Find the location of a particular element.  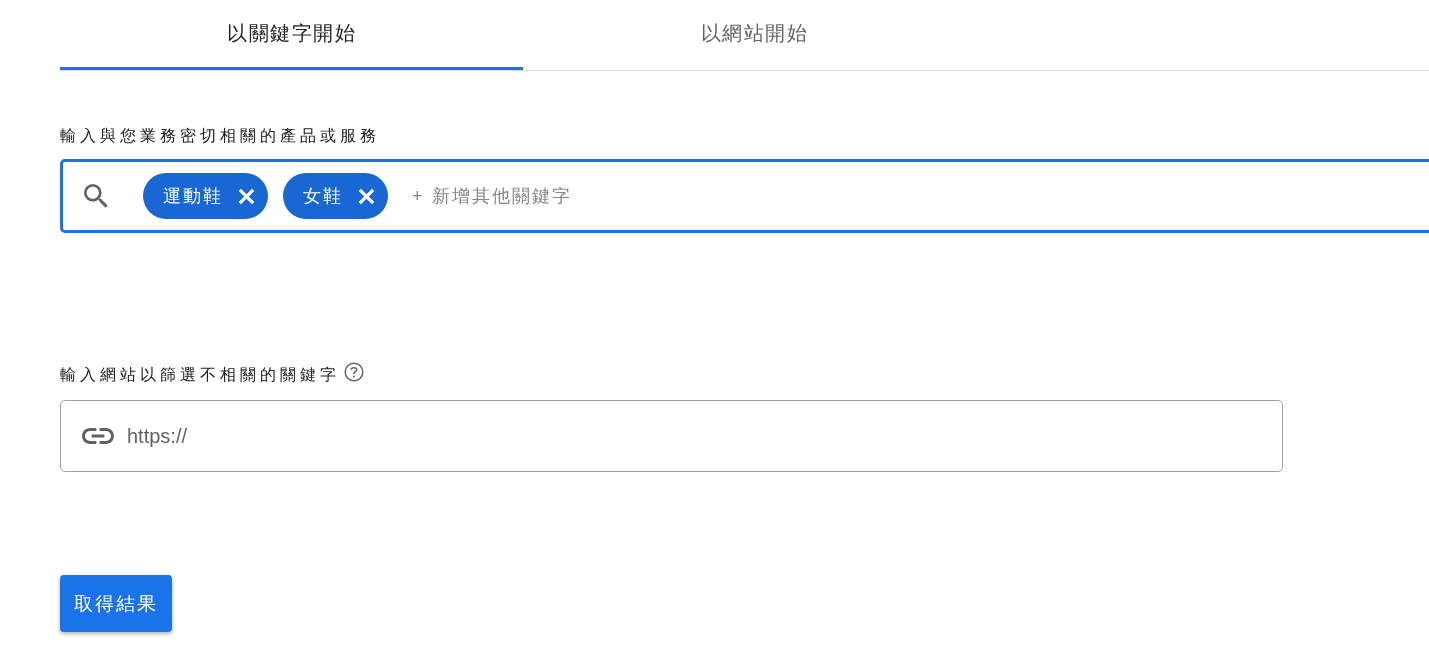

submit-button: 取得結果 is located at coordinates (116, 603).